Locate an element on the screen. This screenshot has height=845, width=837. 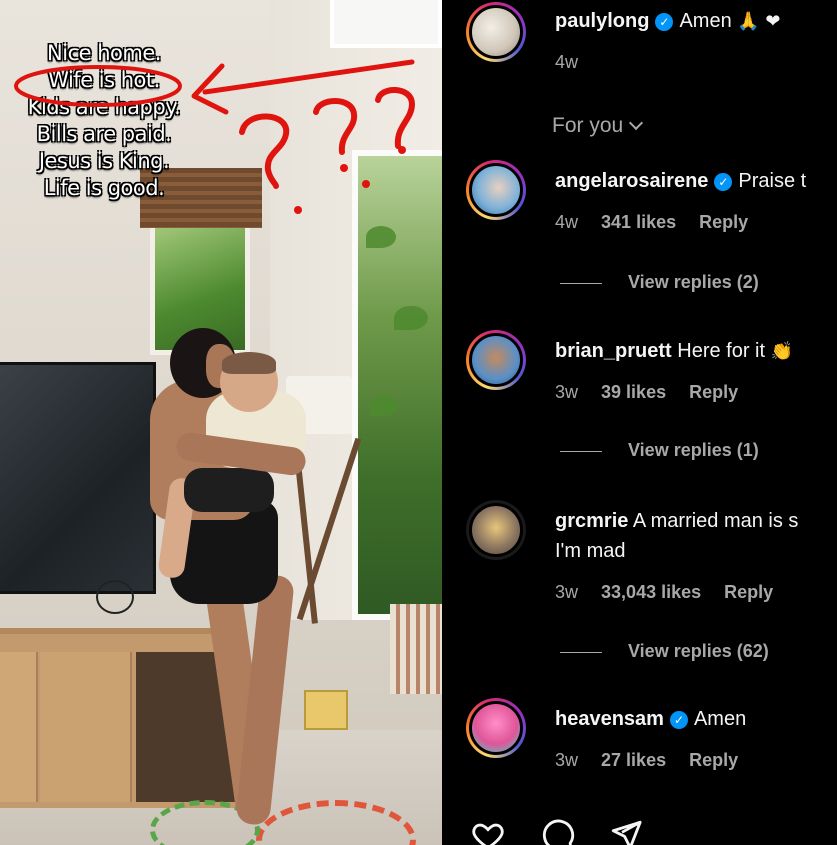
likes-count: 341 likes is located at coordinates (638, 222).